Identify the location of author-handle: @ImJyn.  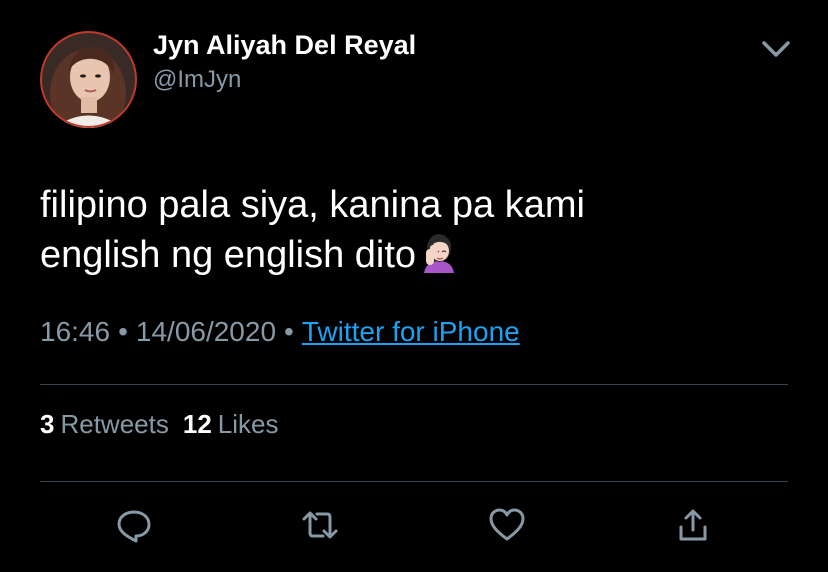
(197, 80).